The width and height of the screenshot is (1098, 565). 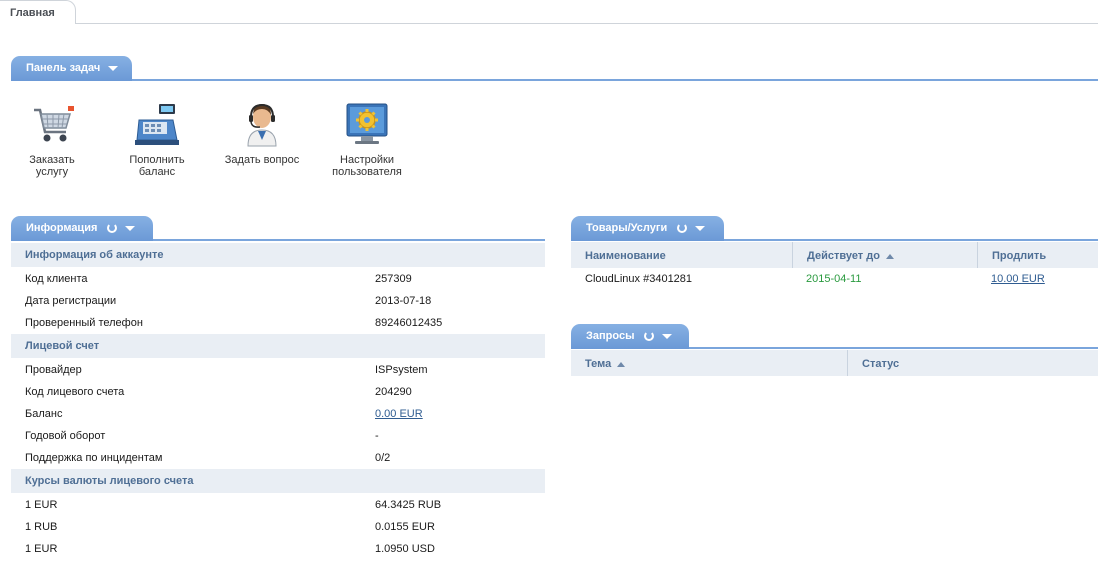 I want to click on services-table-header: Наименование Действует до Продлить, so click(x=834, y=255).